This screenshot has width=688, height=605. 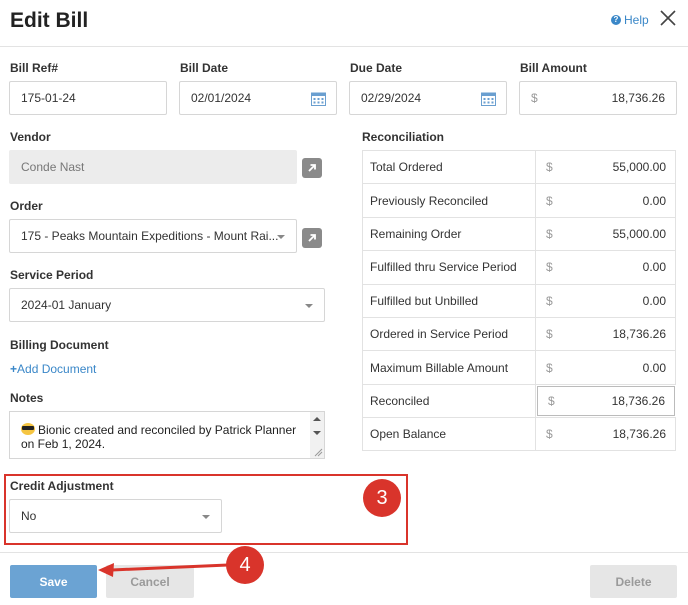 What do you see at coordinates (27, 398) in the screenshot?
I see `notes-label: Notes` at bounding box center [27, 398].